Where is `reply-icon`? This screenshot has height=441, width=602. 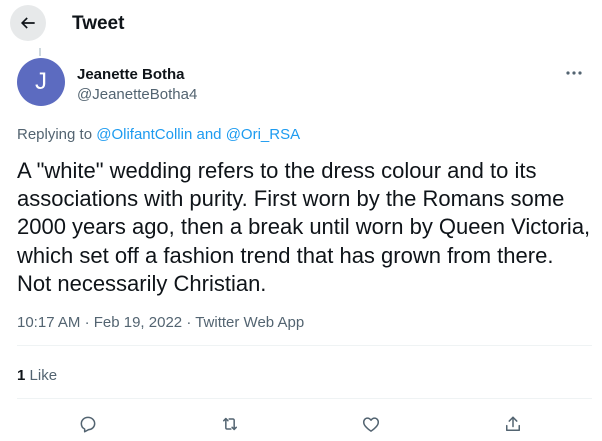 reply-icon is located at coordinates (88, 424).